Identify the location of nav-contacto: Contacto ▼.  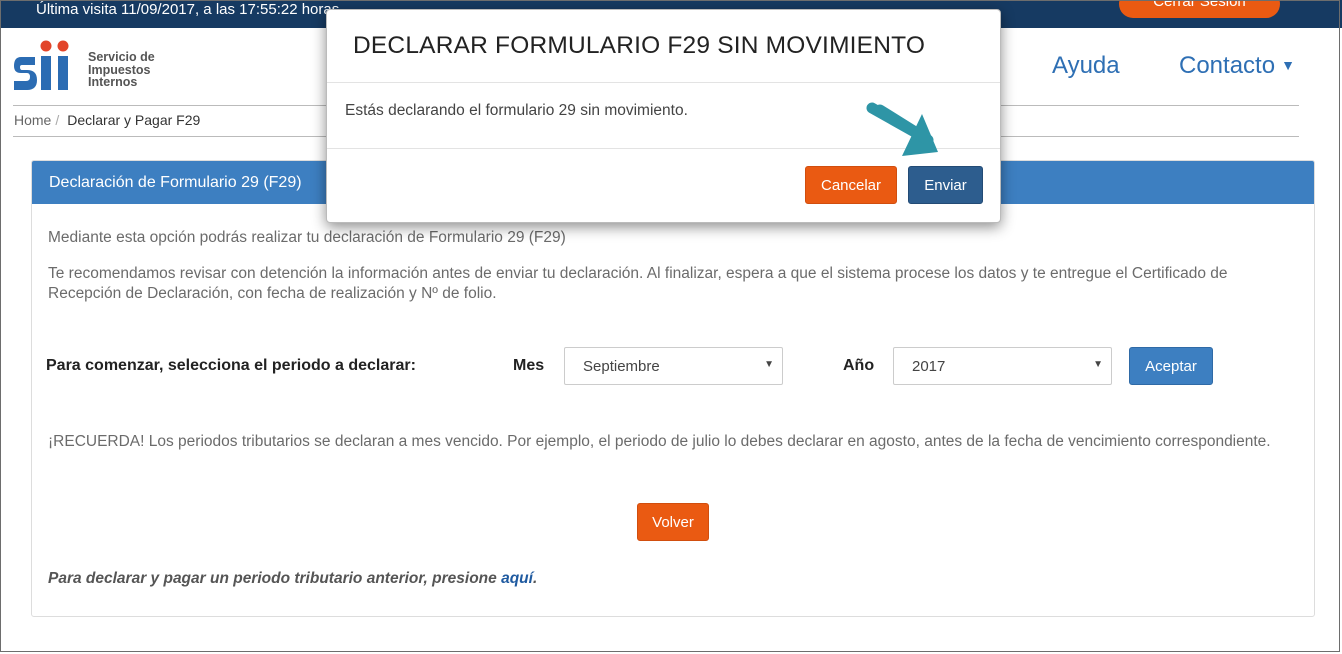
(1237, 66).